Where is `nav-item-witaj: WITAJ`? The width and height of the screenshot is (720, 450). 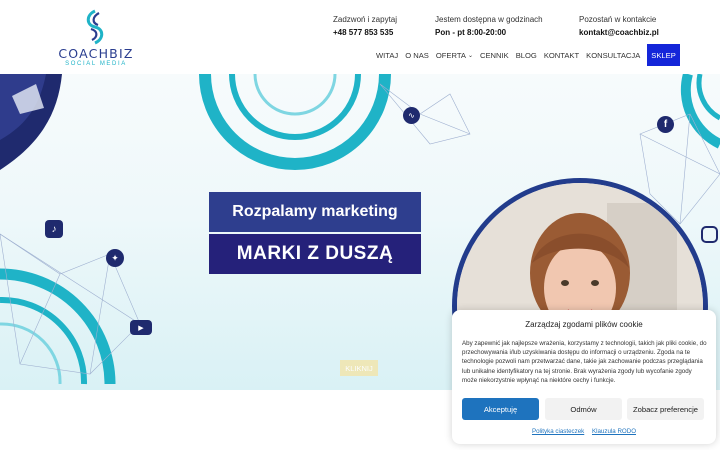 nav-item-witaj: WITAJ is located at coordinates (387, 55).